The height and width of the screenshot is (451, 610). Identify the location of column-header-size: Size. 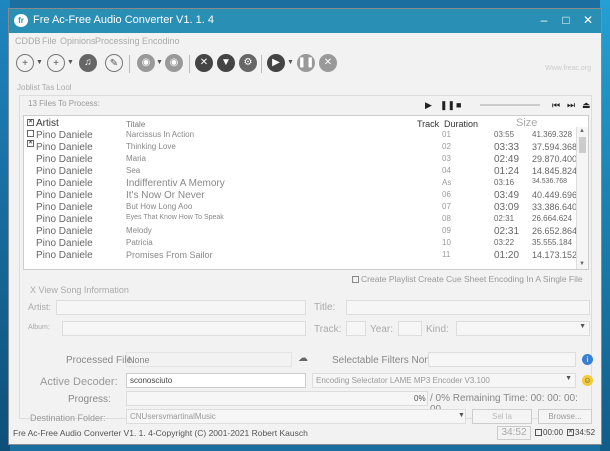
(526, 123).